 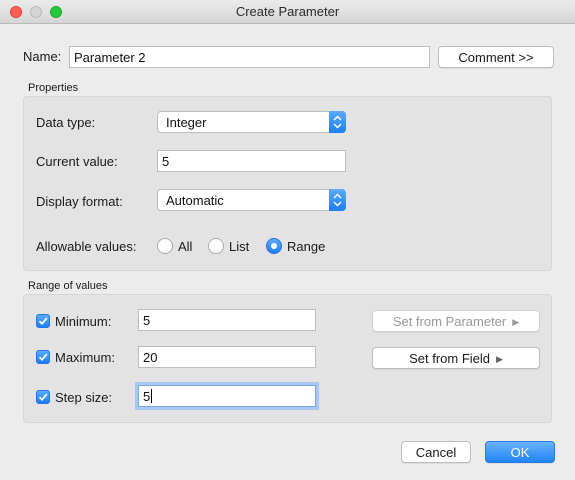 I want to click on name-input: Parameter 2, so click(x=249, y=57).